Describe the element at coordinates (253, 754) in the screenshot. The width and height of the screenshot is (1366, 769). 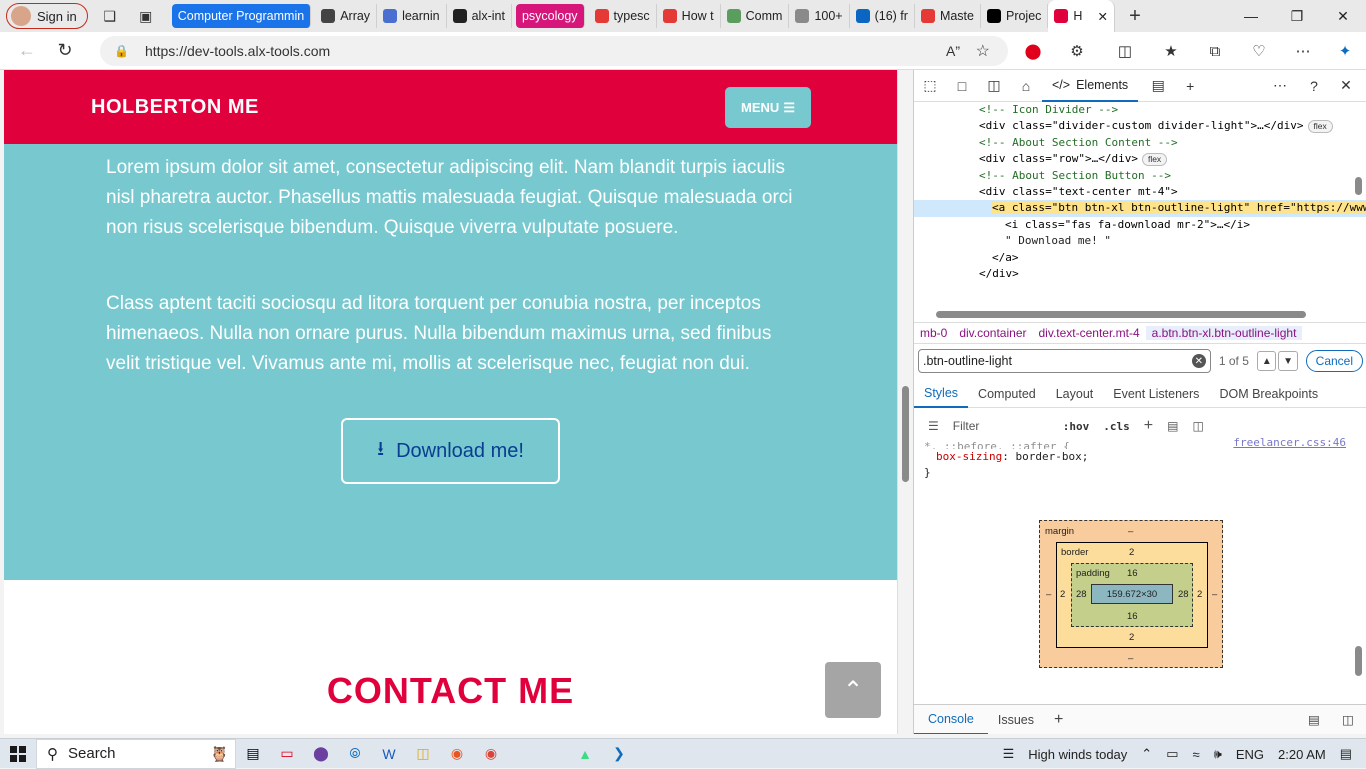
I see `task-view-icon: ▤` at that location.